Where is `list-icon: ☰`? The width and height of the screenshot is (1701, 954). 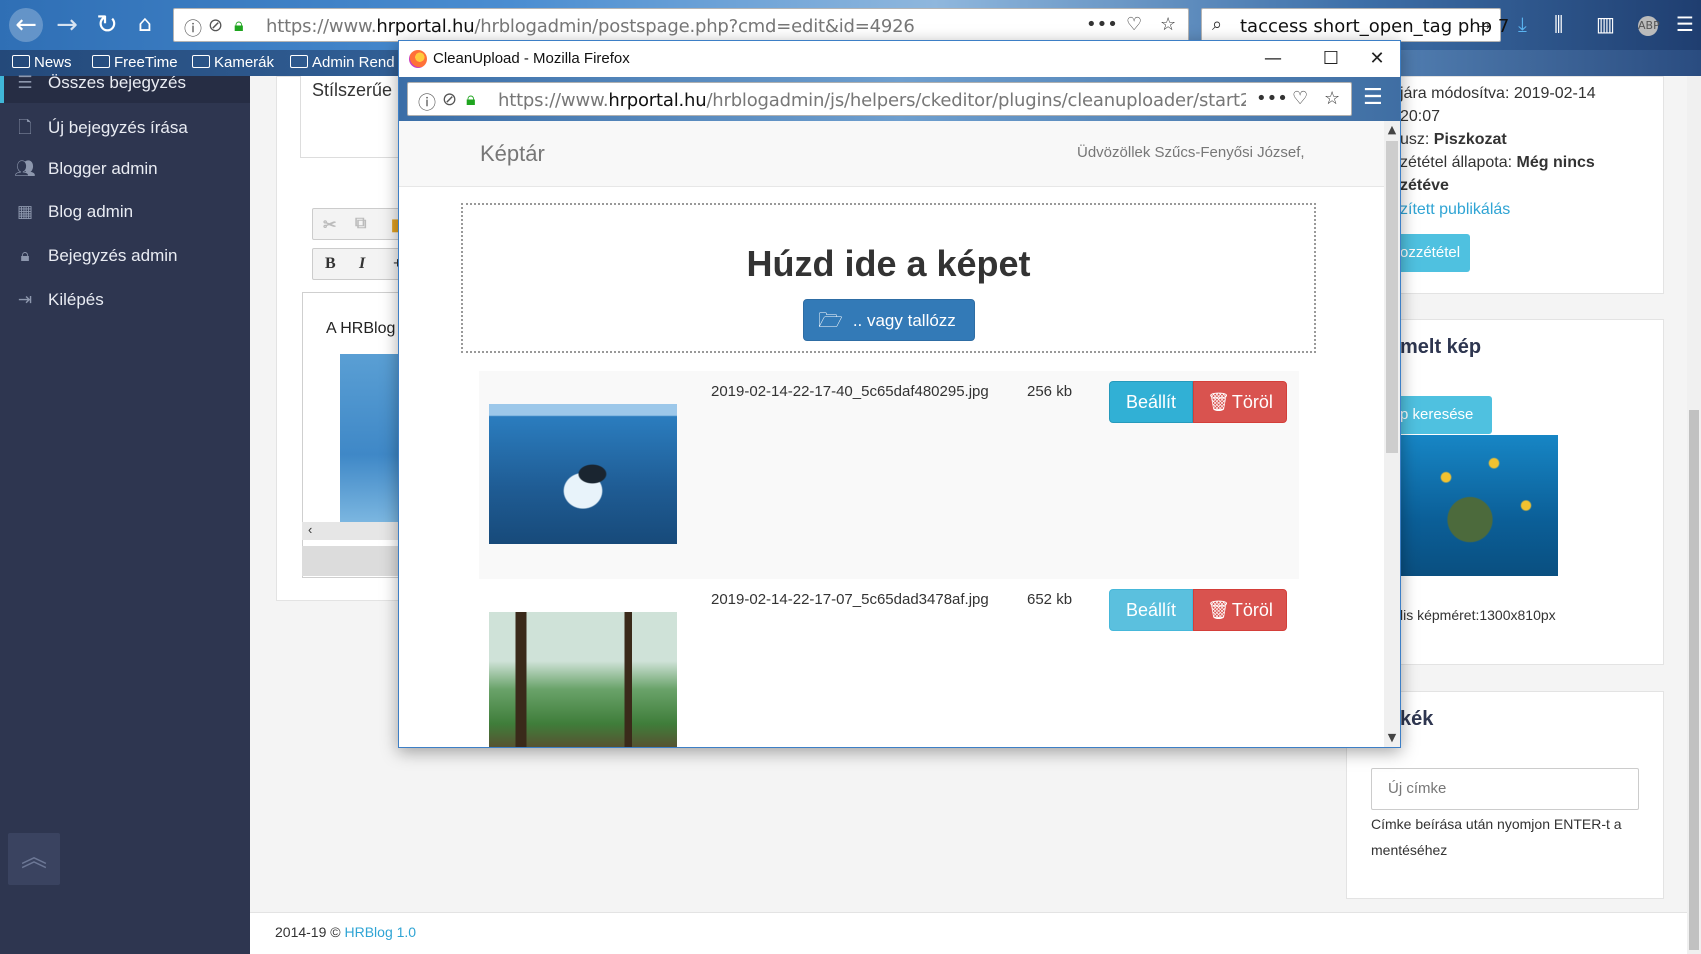
list-icon: ☰ is located at coordinates (25, 83).